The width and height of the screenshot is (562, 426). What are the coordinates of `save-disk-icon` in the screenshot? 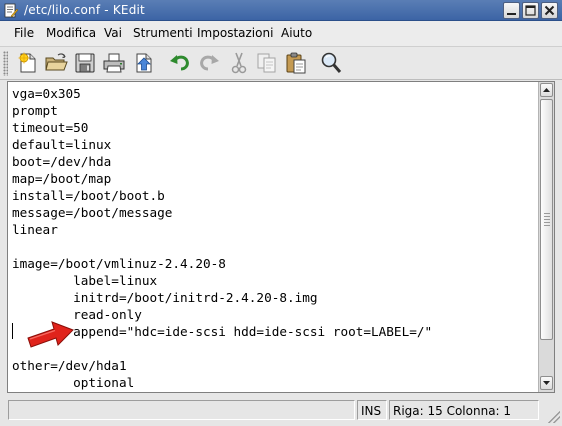 It's located at (85, 63).